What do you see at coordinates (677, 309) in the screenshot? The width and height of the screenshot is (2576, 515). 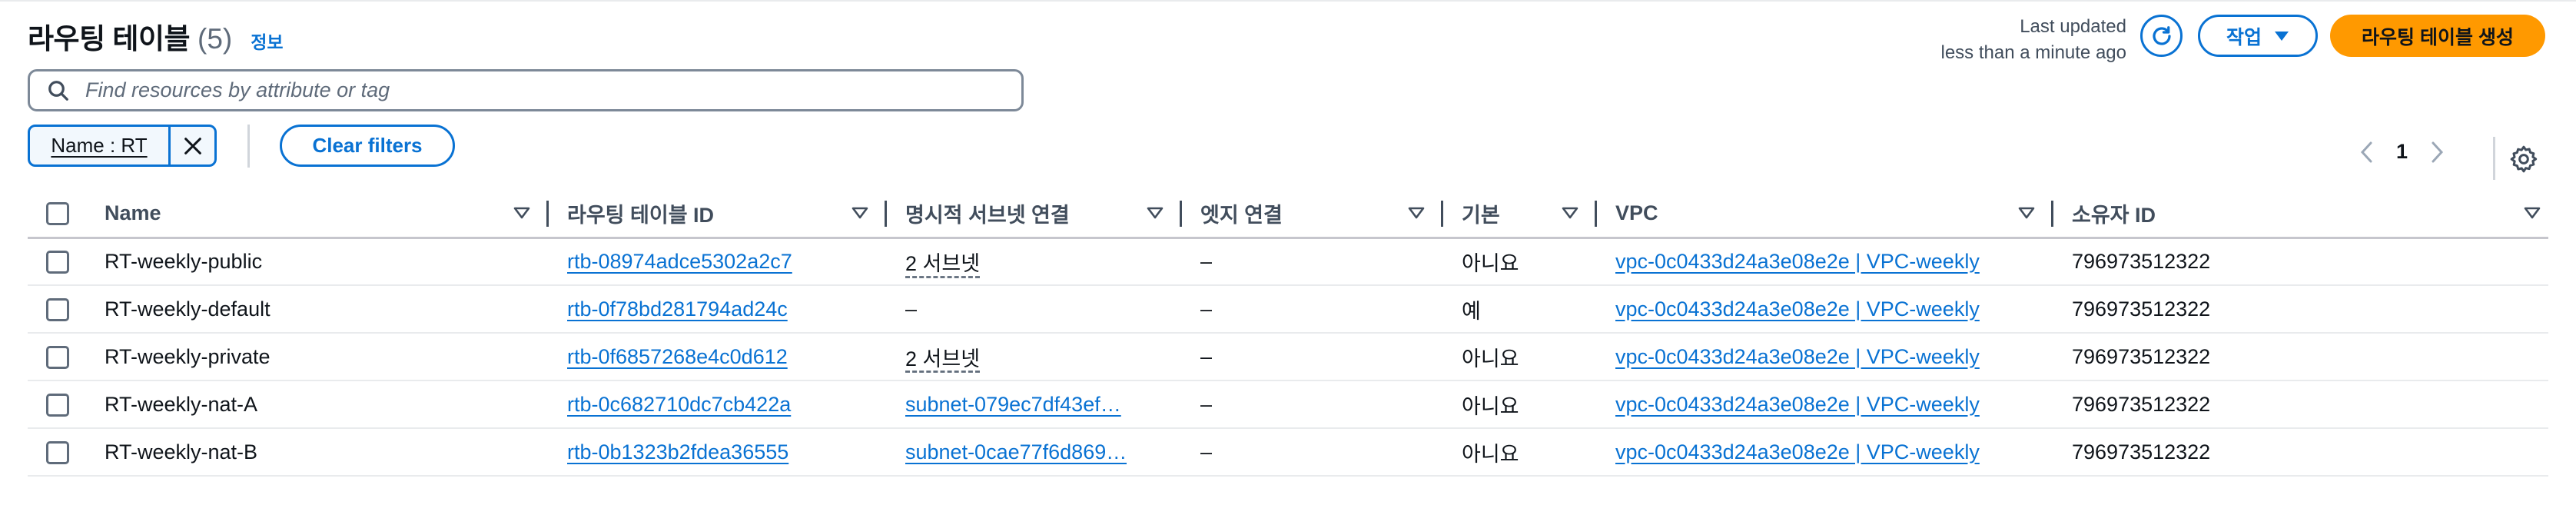 I see `route-table-id-link: rtb-0f78bd281794ad24c` at bounding box center [677, 309].